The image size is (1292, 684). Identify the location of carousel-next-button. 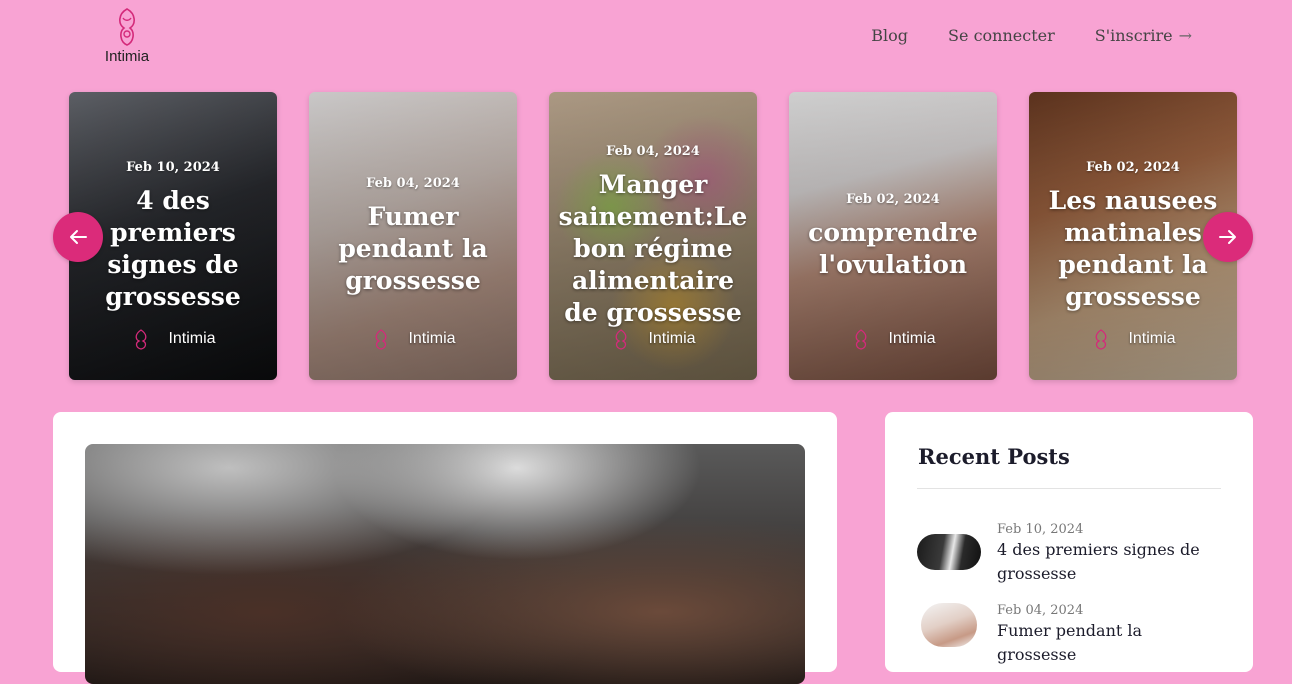
(1228, 237).